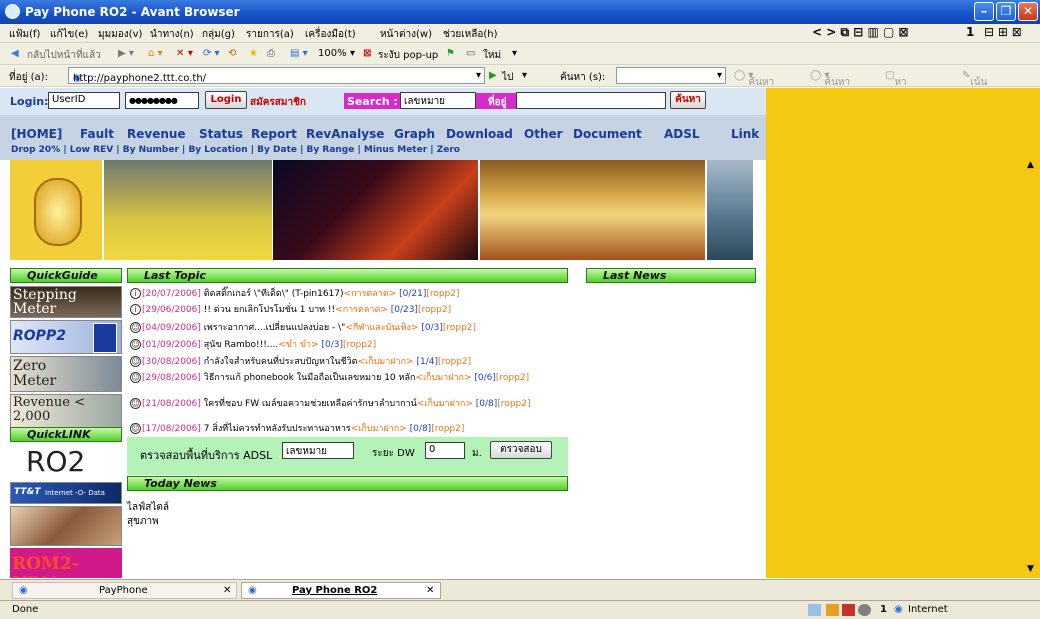 This screenshot has height=619, width=1040. I want to click on minimize-button: –, so click(984, 11).